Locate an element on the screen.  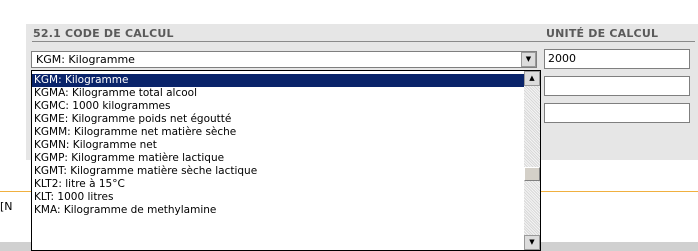
dropdown-option: KGMM: Kilogramme net matière sèche is located at coordinates (279, 132).